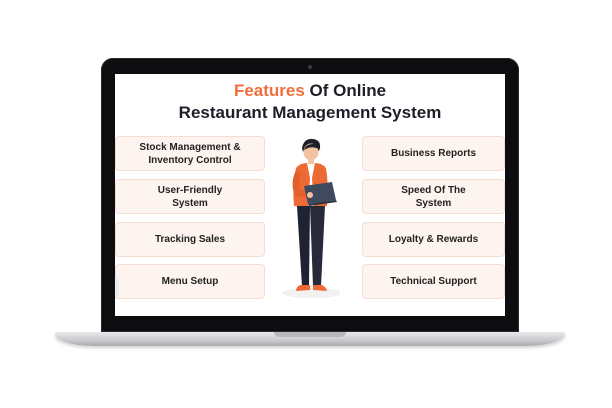  I want to click on feature-card-technical-support: Technical Support, so click(433, 281).